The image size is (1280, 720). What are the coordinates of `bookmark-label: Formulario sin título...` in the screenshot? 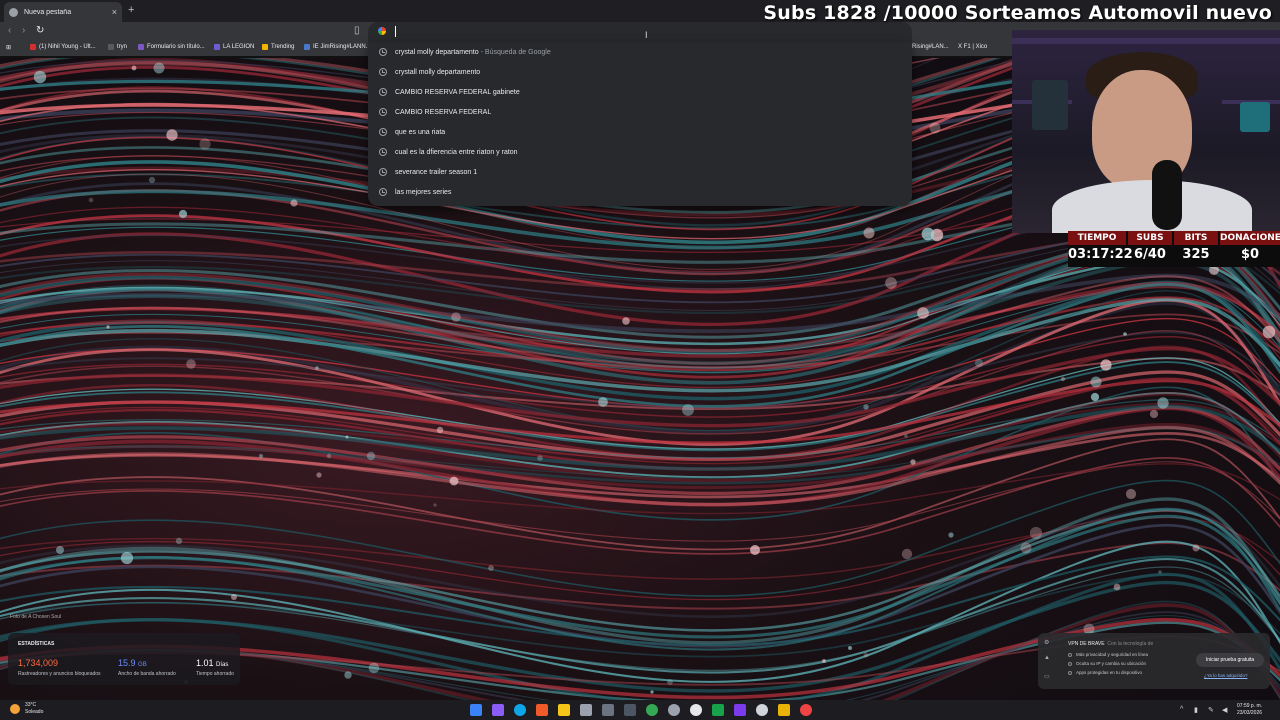 It's located at (176, 47).